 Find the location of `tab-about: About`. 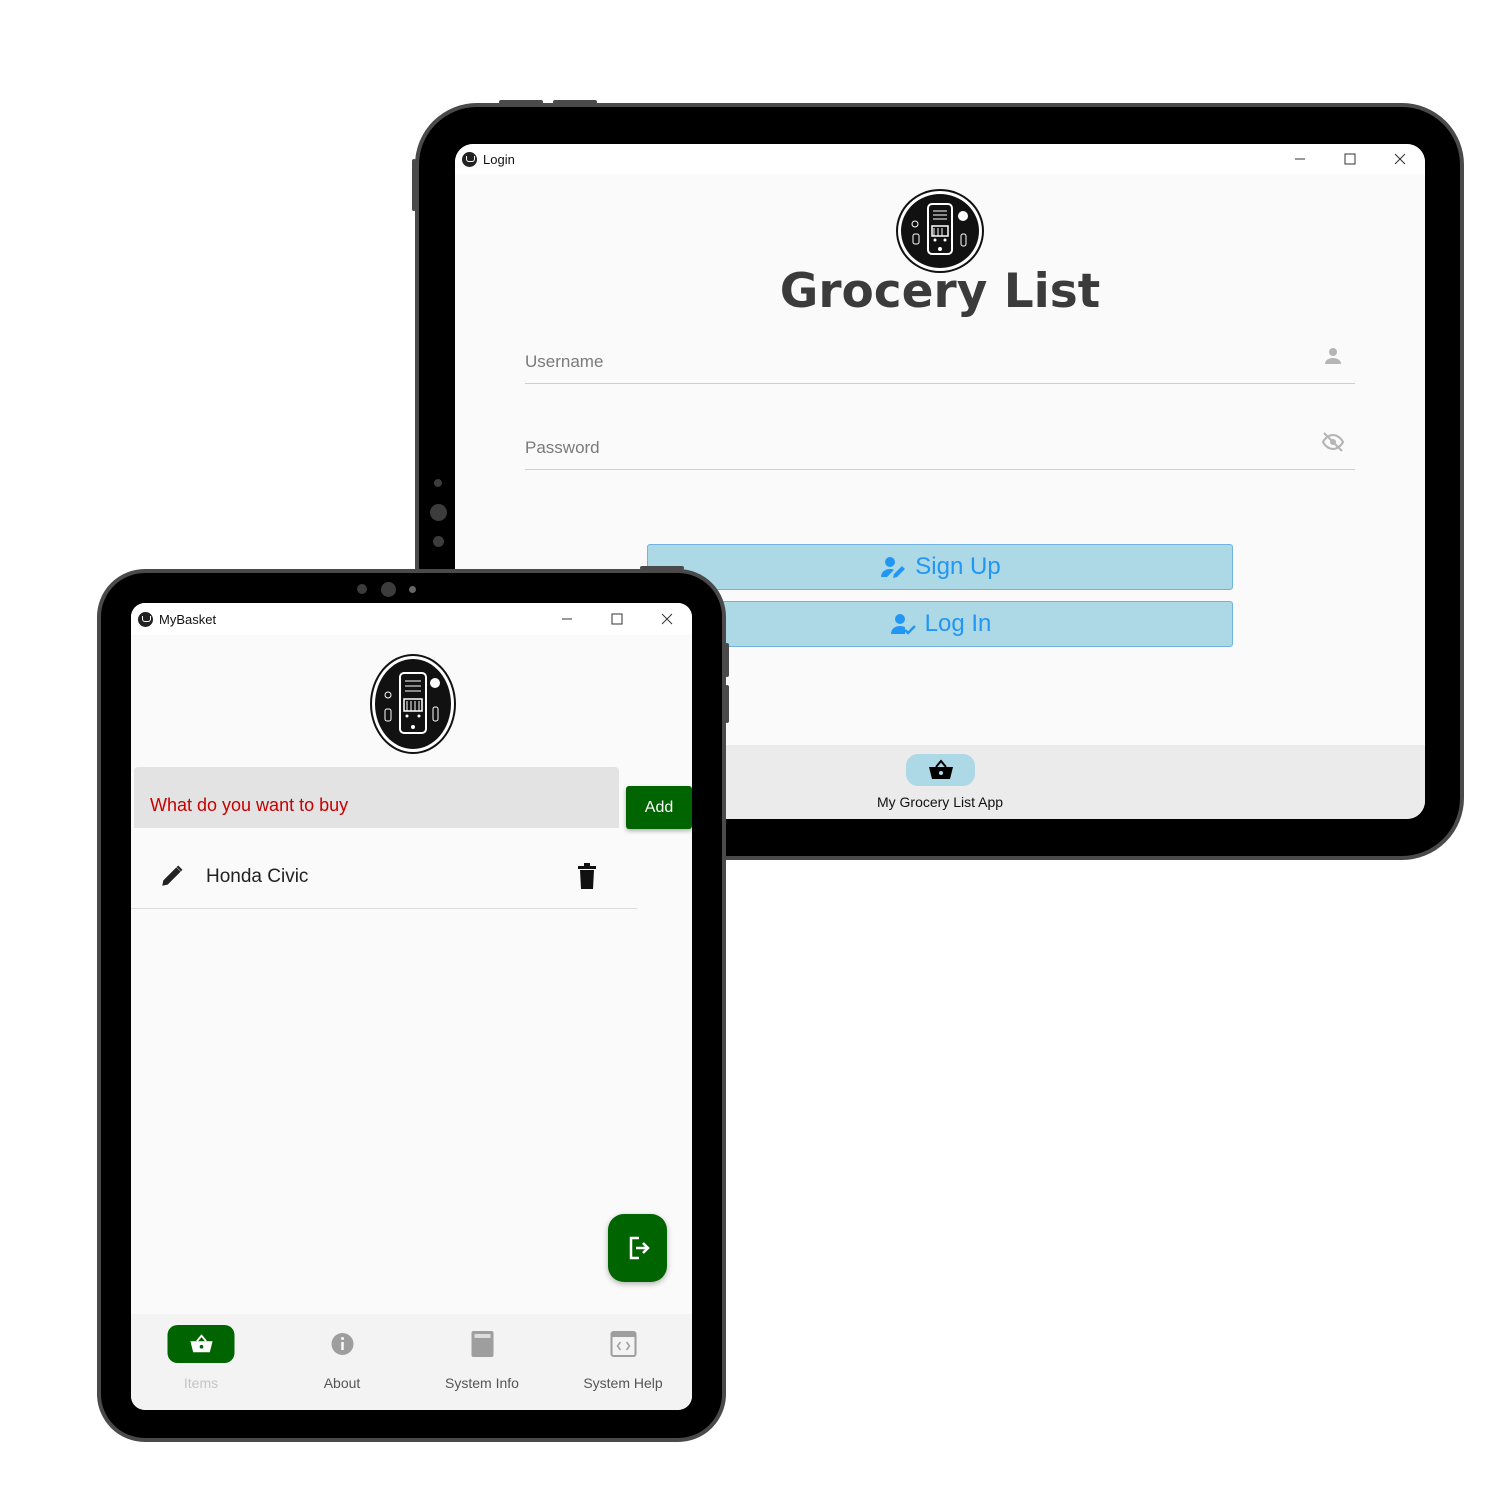

tab-about: About is located at coordinates (342, 1362).